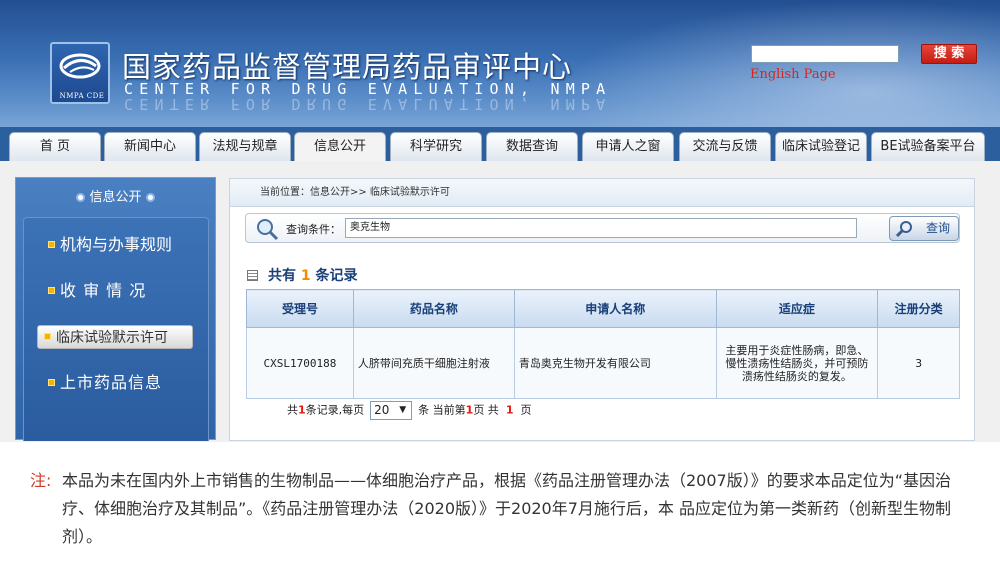 The height and width of the screenshot is (582, 1000). I want to click on table-header-row: 受理号 药品名称 申请人名称 适应症 注册分类, so click(603, 308).